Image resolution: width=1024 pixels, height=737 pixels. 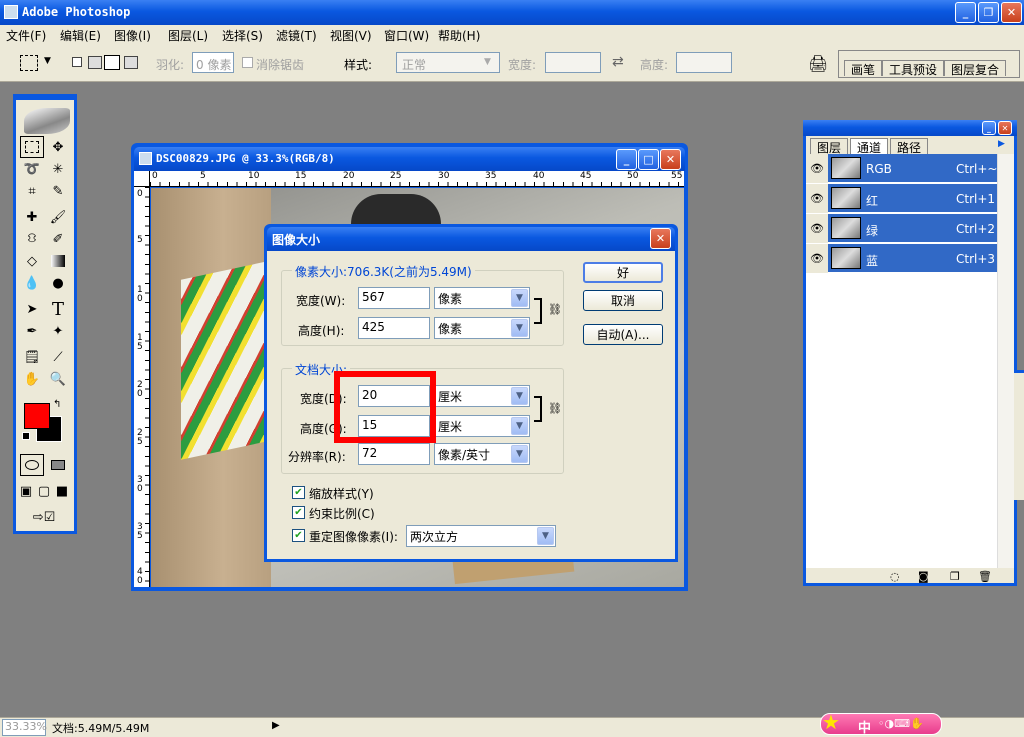 What do you see at coordinates (276, 725) in the screenshot?
I see `status-menu-arrow-icon: ▶` at bounding box center [276, 725].